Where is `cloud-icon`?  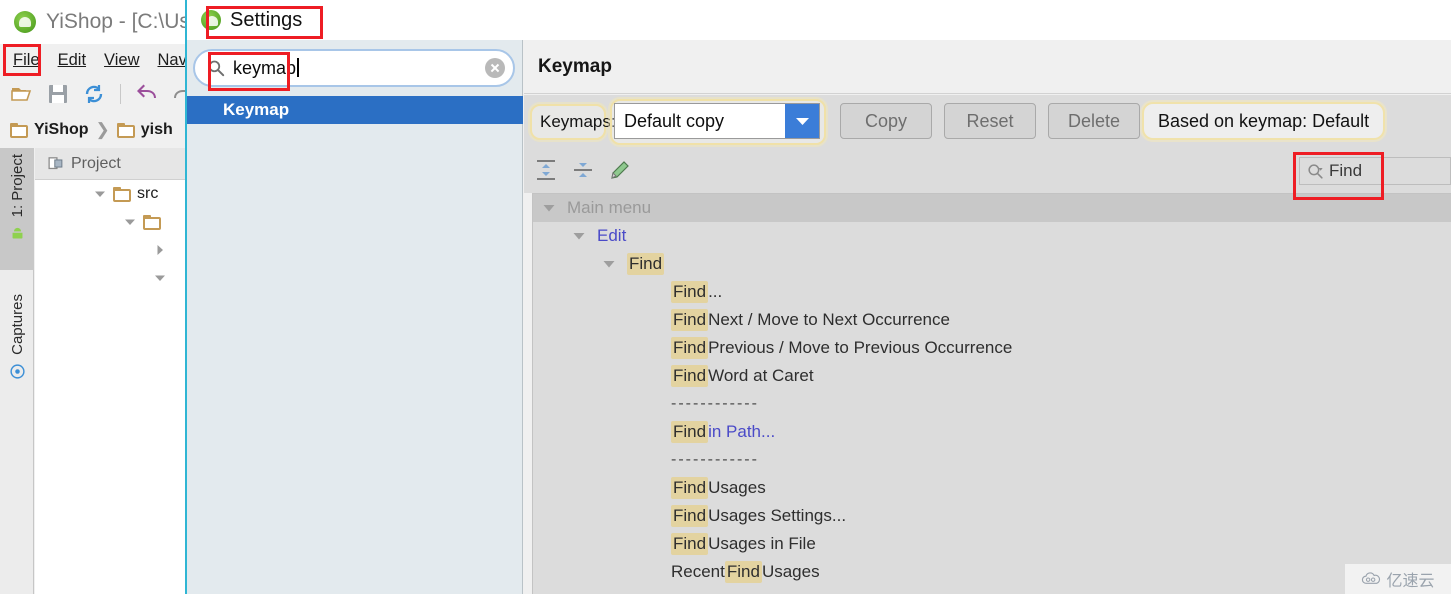 cloud-icon is located at coordinates (1371, 578).